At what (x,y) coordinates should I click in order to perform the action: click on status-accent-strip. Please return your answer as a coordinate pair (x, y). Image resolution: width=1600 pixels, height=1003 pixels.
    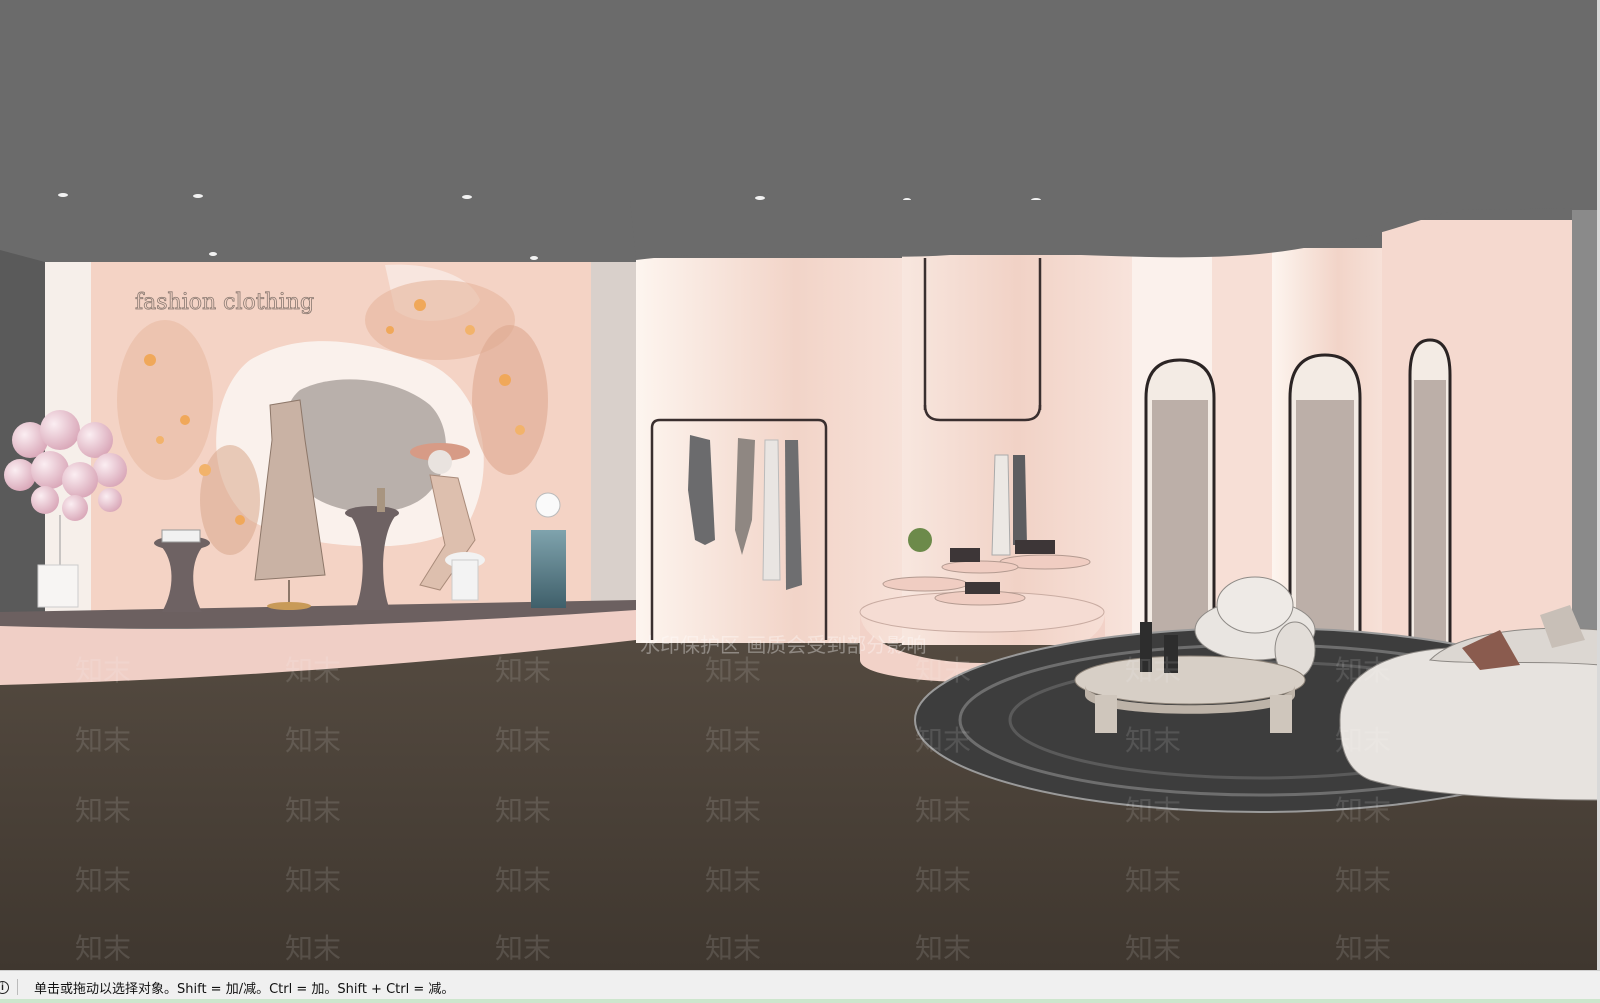
    Looking at the image, I should click on (800, 1001).